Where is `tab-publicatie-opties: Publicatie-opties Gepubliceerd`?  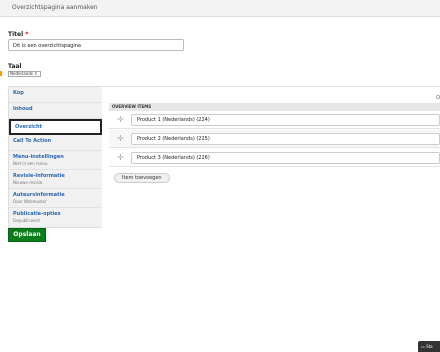 tab-publicatie-opties: Publicatie-opties Gepubliceerd is located at coordinates (55, 217).